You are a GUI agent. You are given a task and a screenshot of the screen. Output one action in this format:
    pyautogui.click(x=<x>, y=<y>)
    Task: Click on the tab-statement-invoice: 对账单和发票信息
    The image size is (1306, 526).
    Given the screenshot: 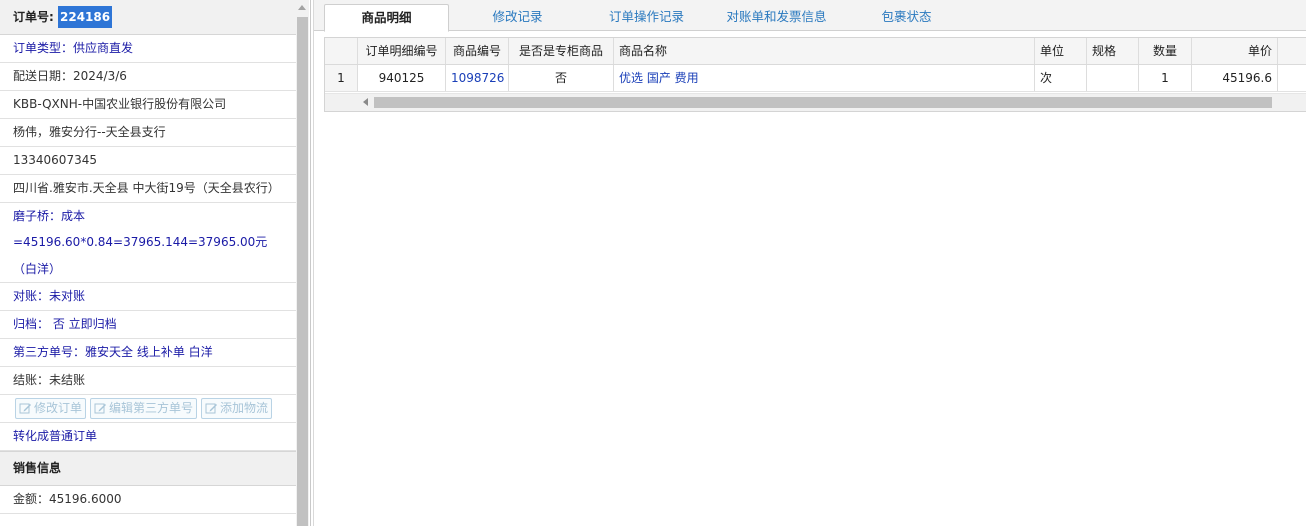 What is the action you would take?
    pyautogui.click(x=776, y=17)
    